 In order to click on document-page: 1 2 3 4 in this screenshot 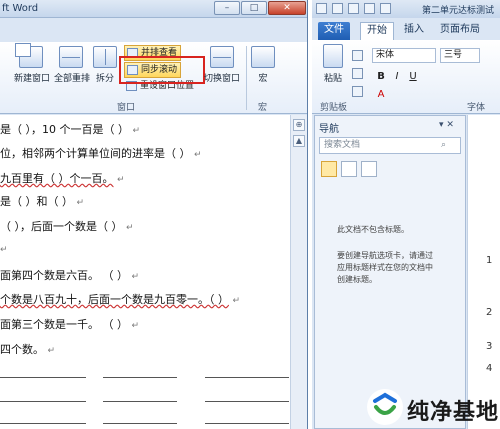, I will do `click(483, 272)`.